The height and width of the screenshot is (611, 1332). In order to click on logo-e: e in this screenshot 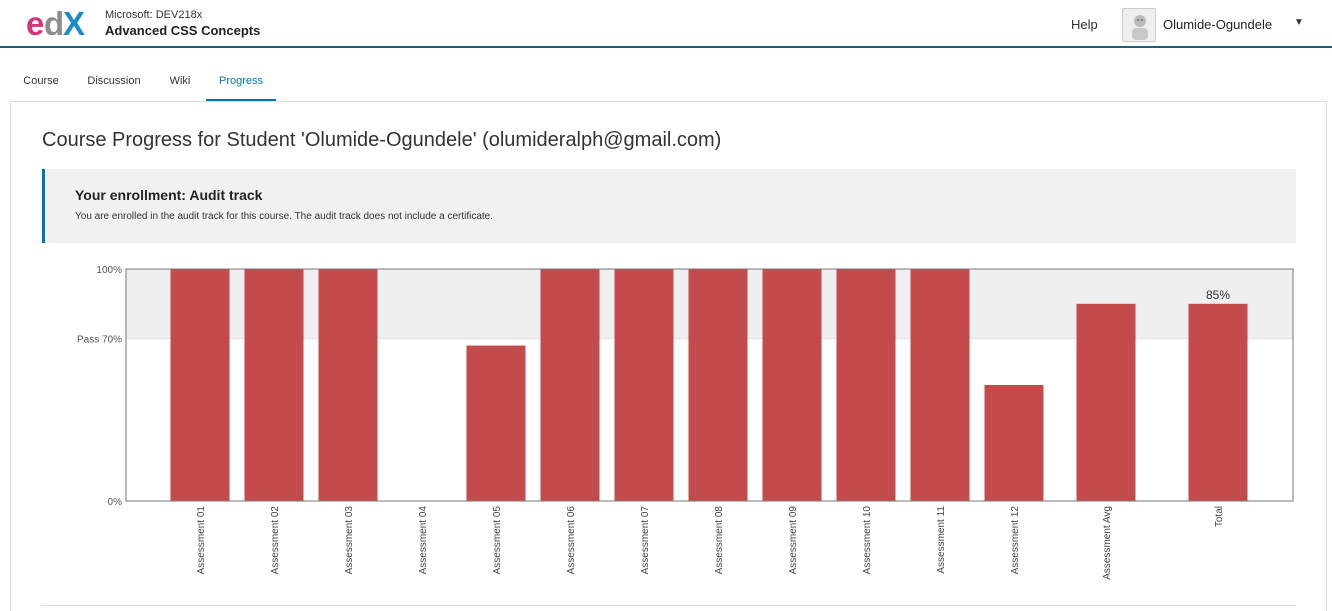, I will do `click(35, 23)`.